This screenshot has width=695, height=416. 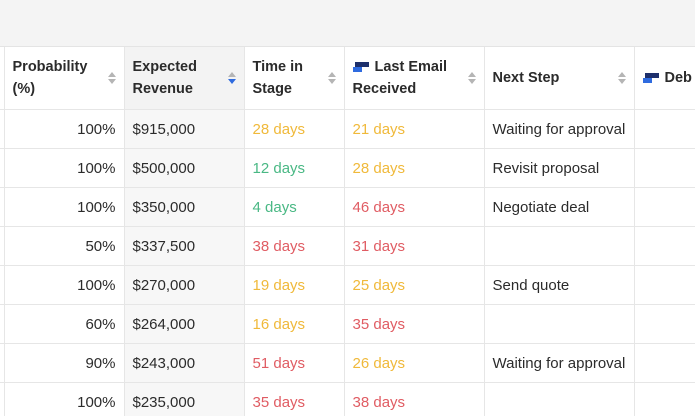 What do you see at coordinates (184, 363) in the screenshot?
I see `expected-revenue-cell: $243,000` at bounding box center [184, 363].